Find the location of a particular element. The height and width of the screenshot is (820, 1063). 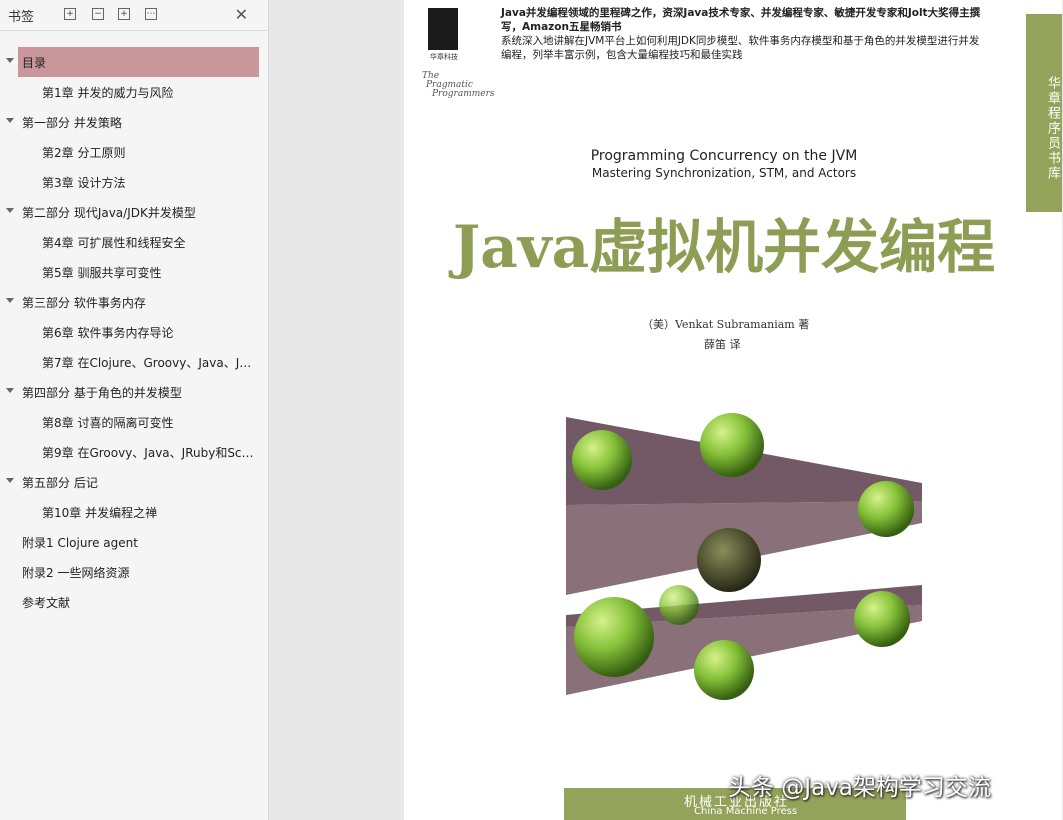

bookmark-label: 第6章 软件事务内存导论 is located at coordinates (108, 332).